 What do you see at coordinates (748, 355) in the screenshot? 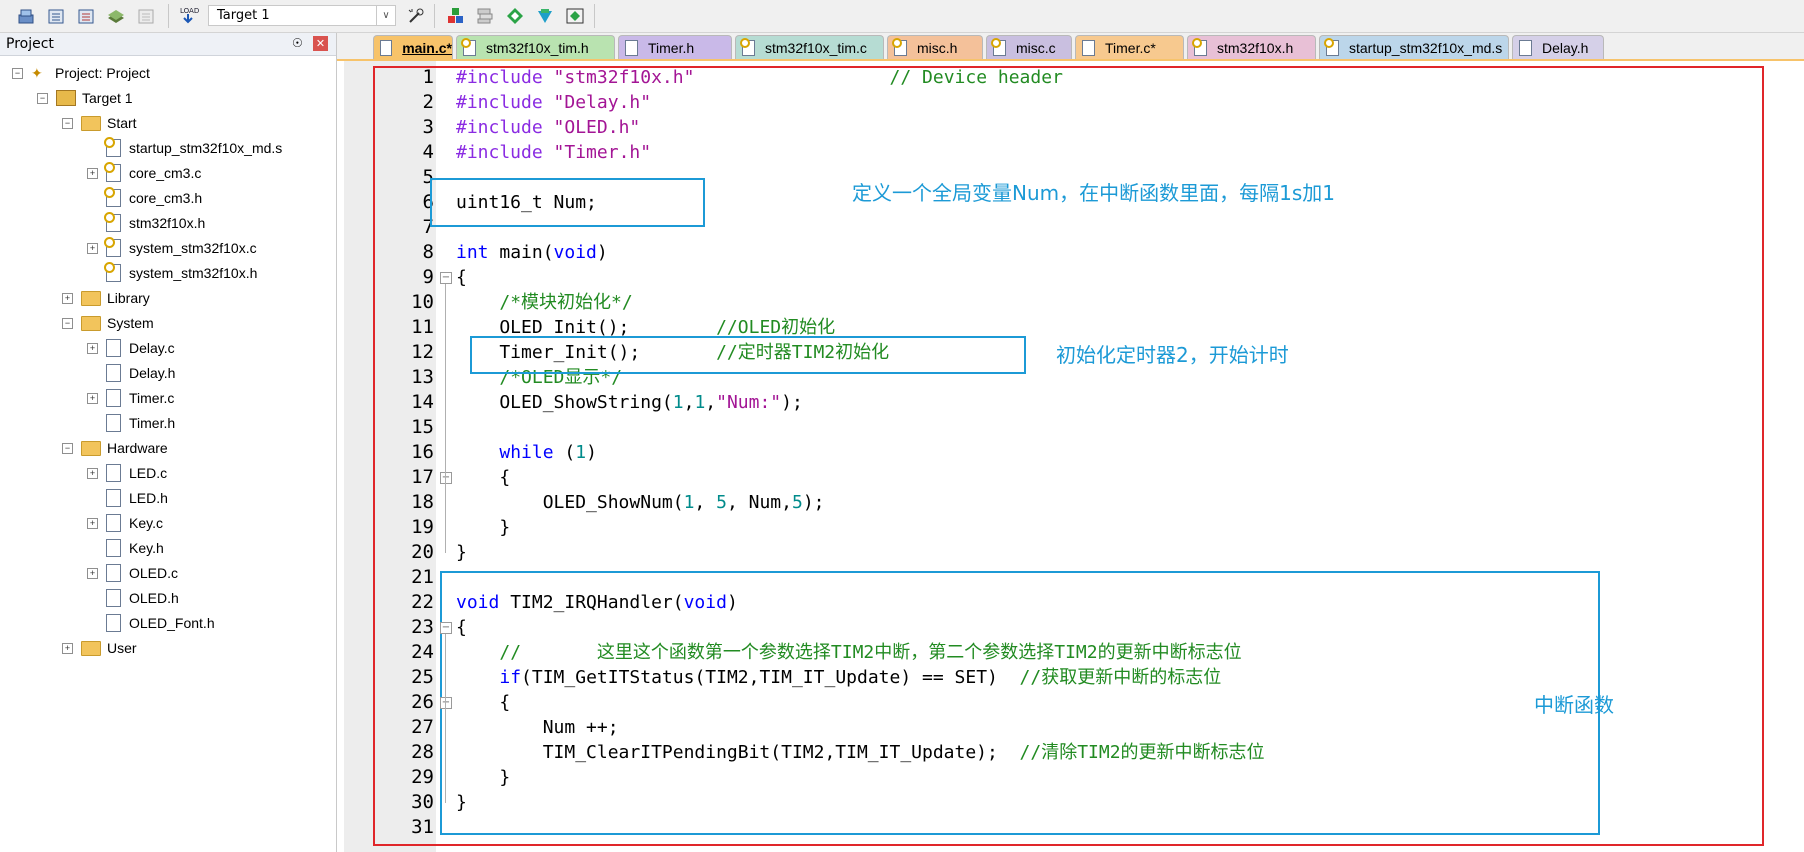
I see `highlight-box-timer-init` at bounding box center [748, 355].